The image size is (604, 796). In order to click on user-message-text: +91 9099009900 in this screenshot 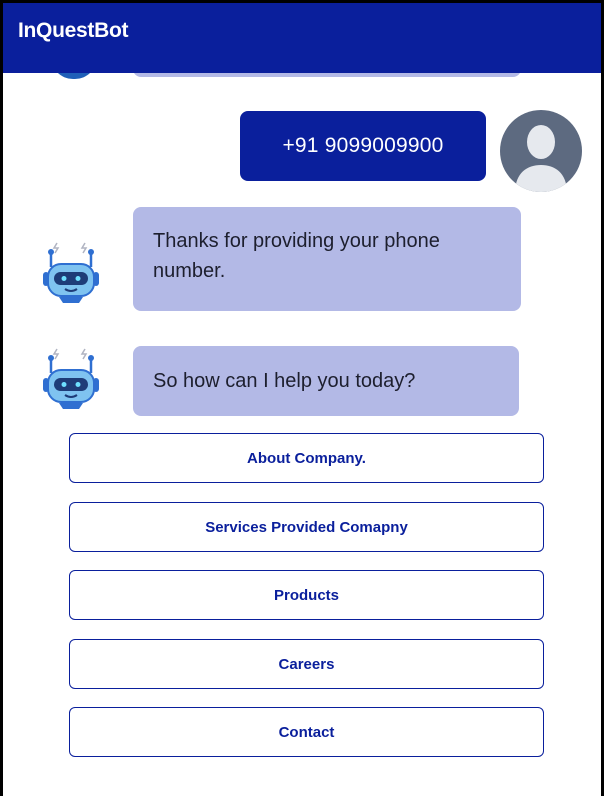, I will do `click(363, 145)`.